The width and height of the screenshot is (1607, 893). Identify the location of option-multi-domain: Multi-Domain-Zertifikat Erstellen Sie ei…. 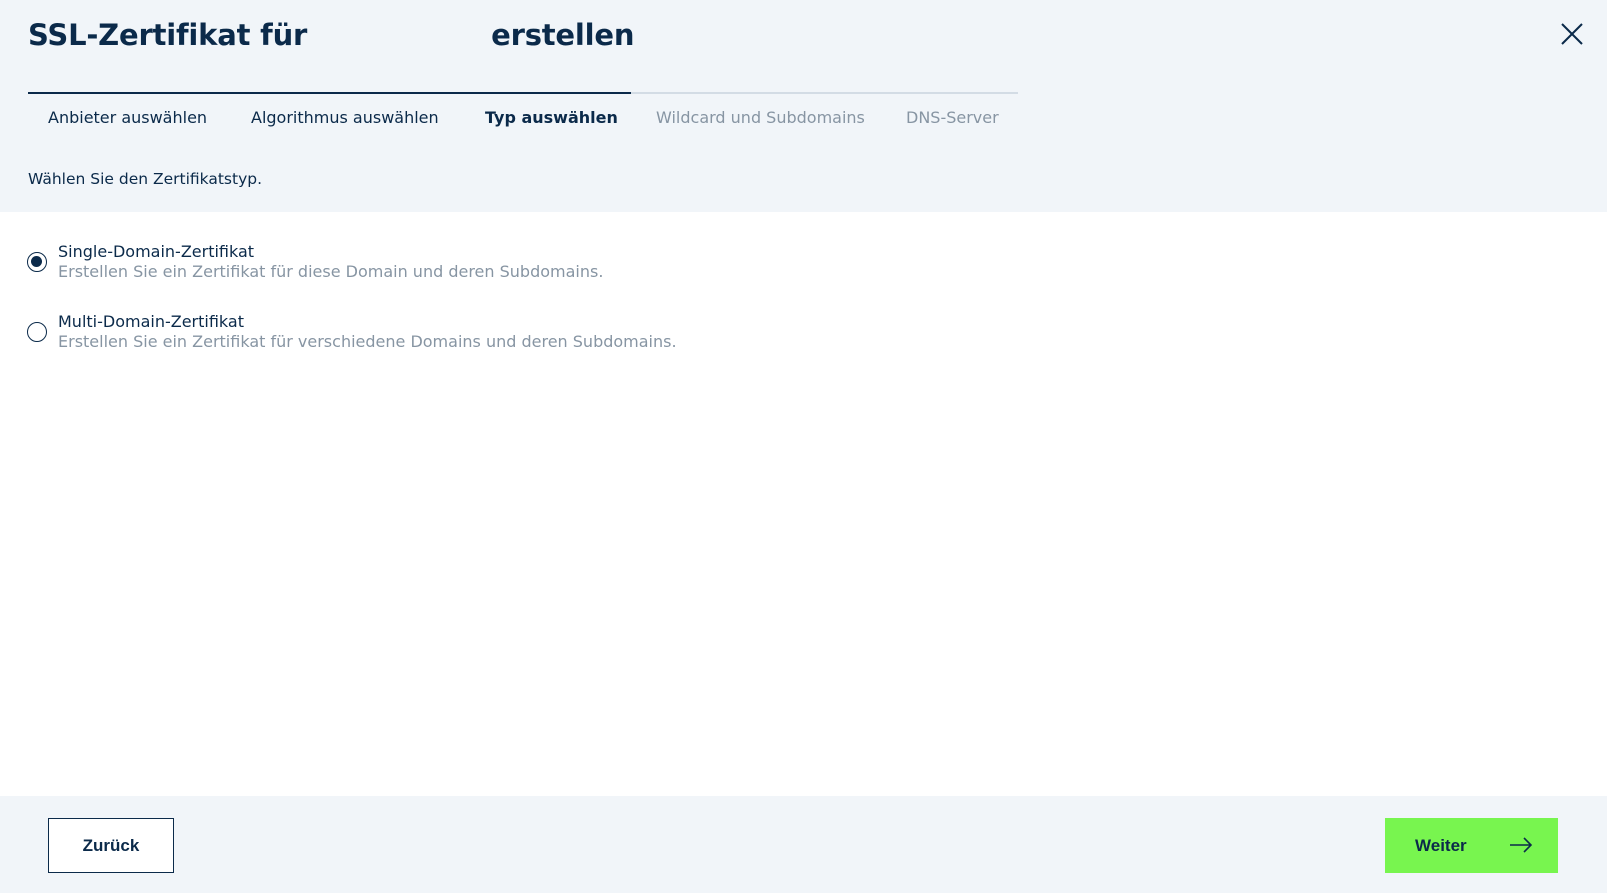
(477, 347).